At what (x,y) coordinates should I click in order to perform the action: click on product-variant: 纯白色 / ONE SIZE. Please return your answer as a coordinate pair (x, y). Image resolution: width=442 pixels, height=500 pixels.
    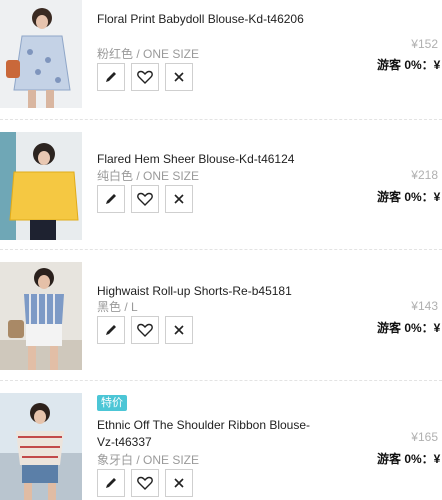
    Looking at the image, I should click on (148, 176).